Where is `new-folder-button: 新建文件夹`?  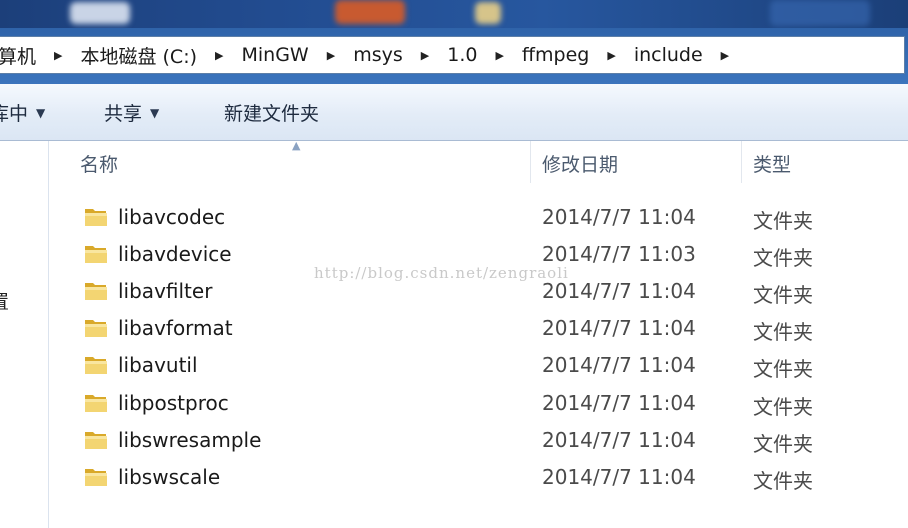 new-folder-button: 新建文件夹 is located at coordinates (271, 112).